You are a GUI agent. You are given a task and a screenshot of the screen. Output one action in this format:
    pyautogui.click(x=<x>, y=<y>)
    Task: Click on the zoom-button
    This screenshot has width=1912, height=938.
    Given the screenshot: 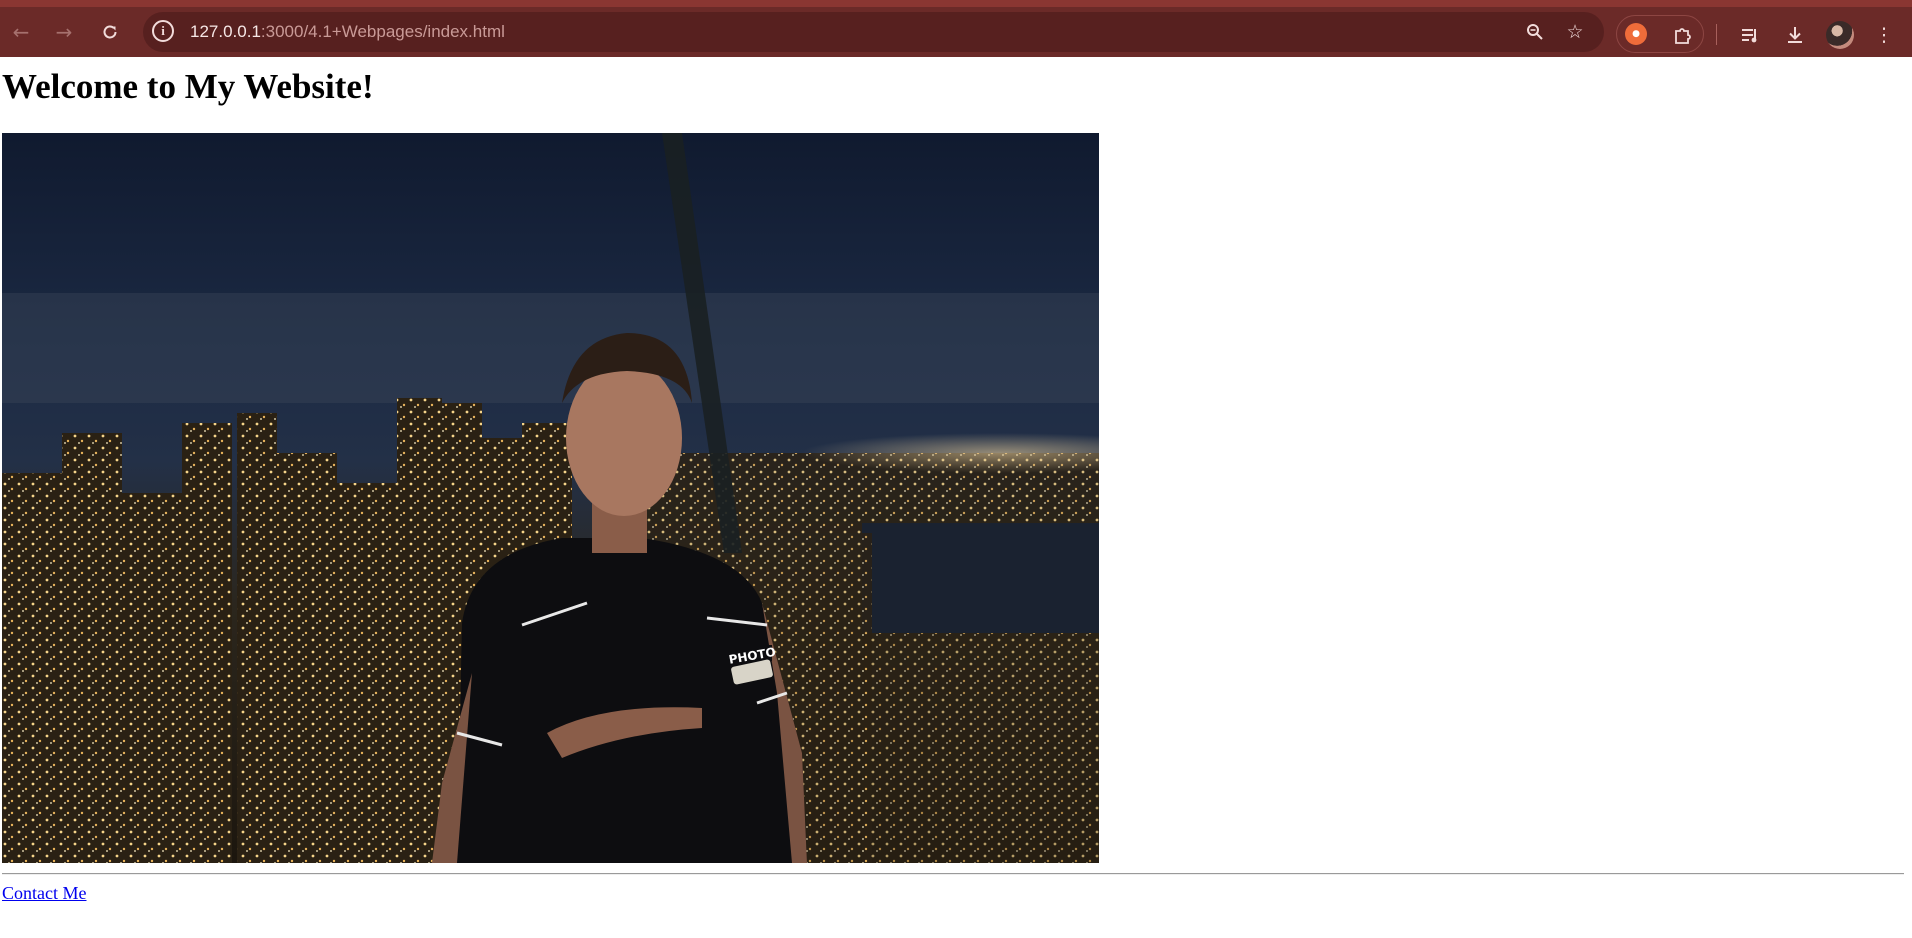 What is the action you would take?
    pyautogui.click(x=1535, y=32)
    